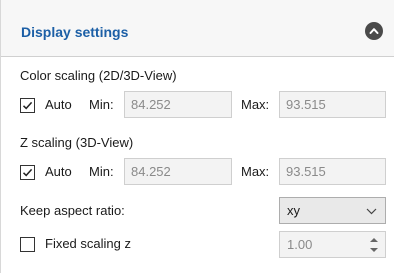  I want to click on spin-up-icon, so click(374, 240).